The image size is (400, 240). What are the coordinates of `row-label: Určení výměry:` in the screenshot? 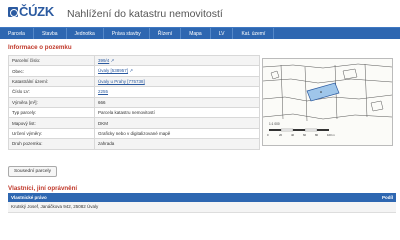 It's located at (51, 133).